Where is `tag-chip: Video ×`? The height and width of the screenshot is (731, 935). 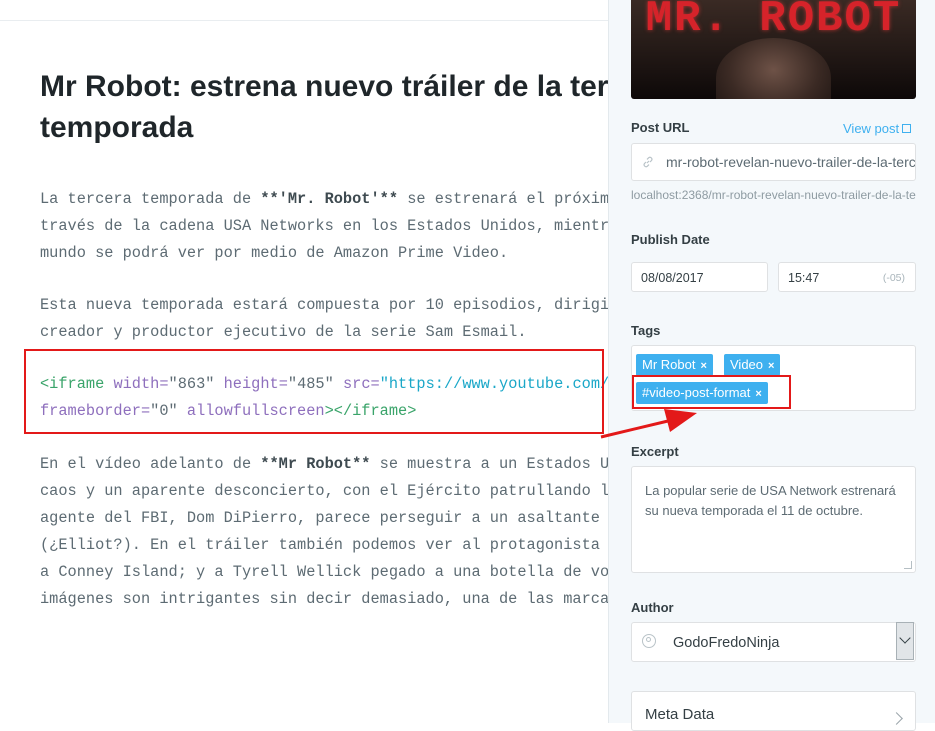 tag-chip: Video × is located at coordinates (752, 365).